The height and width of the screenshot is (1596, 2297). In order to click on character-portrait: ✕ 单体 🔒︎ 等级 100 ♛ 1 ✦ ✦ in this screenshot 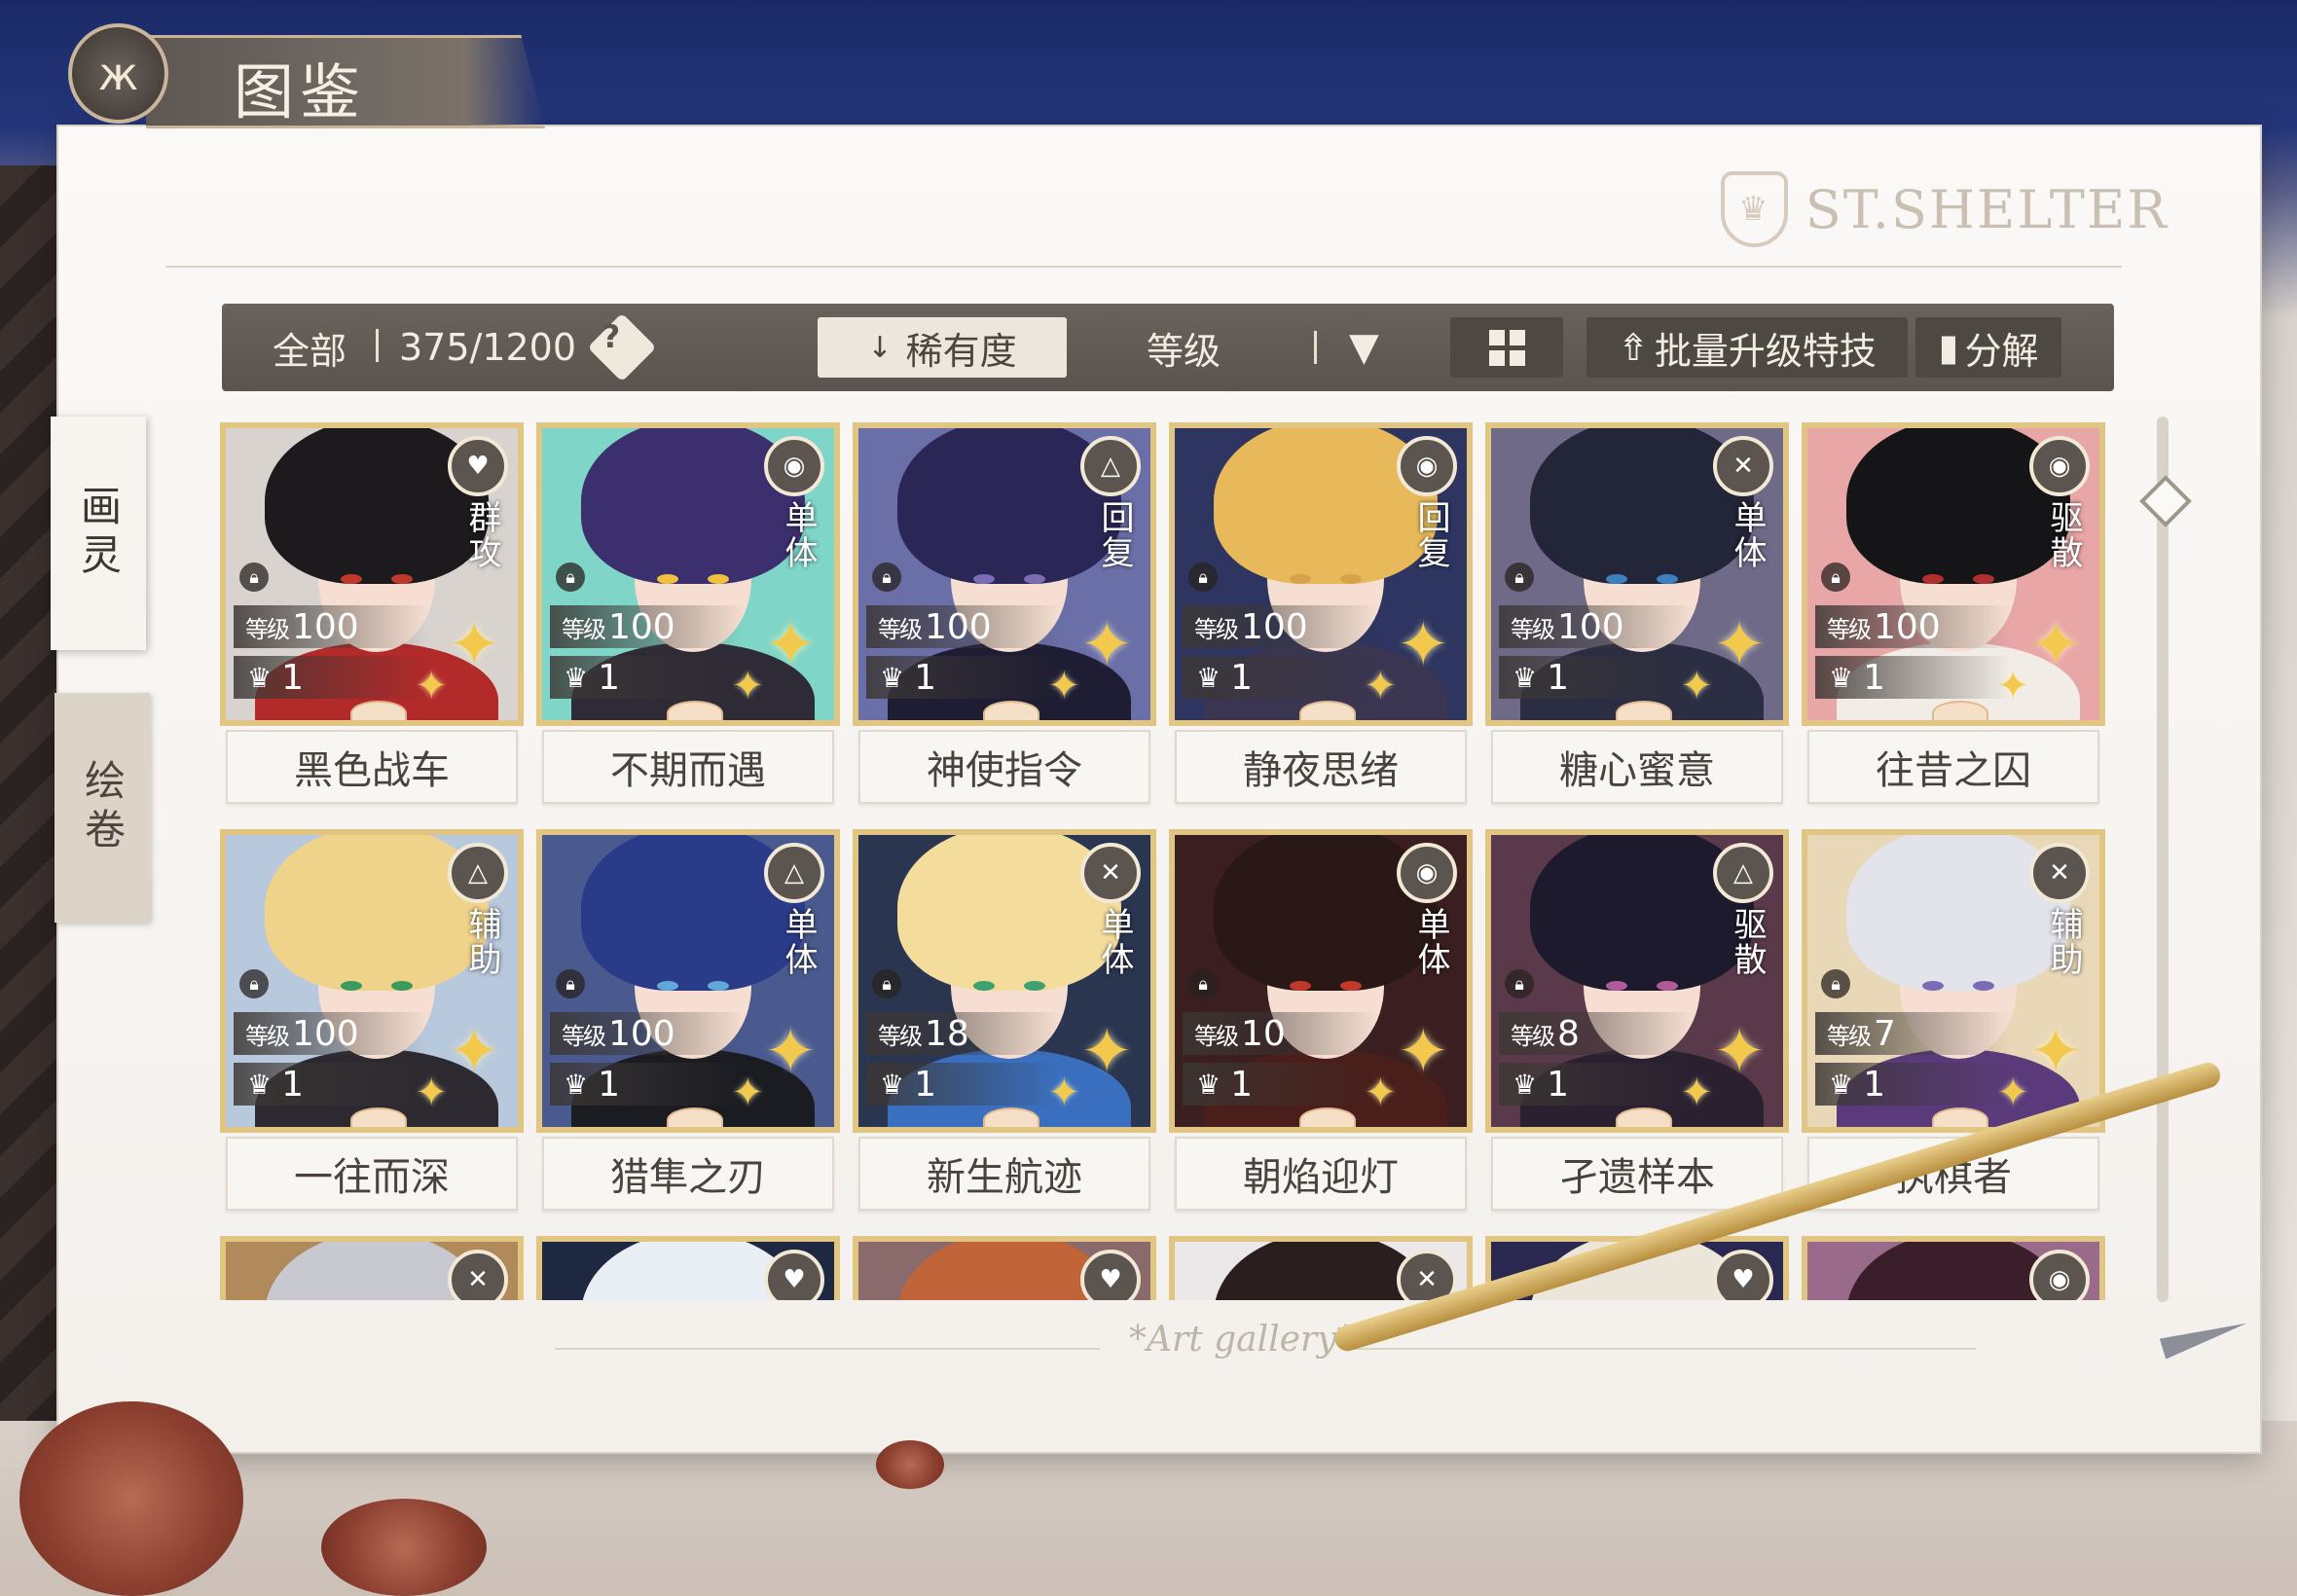, I will do `click(1637, 574)`.